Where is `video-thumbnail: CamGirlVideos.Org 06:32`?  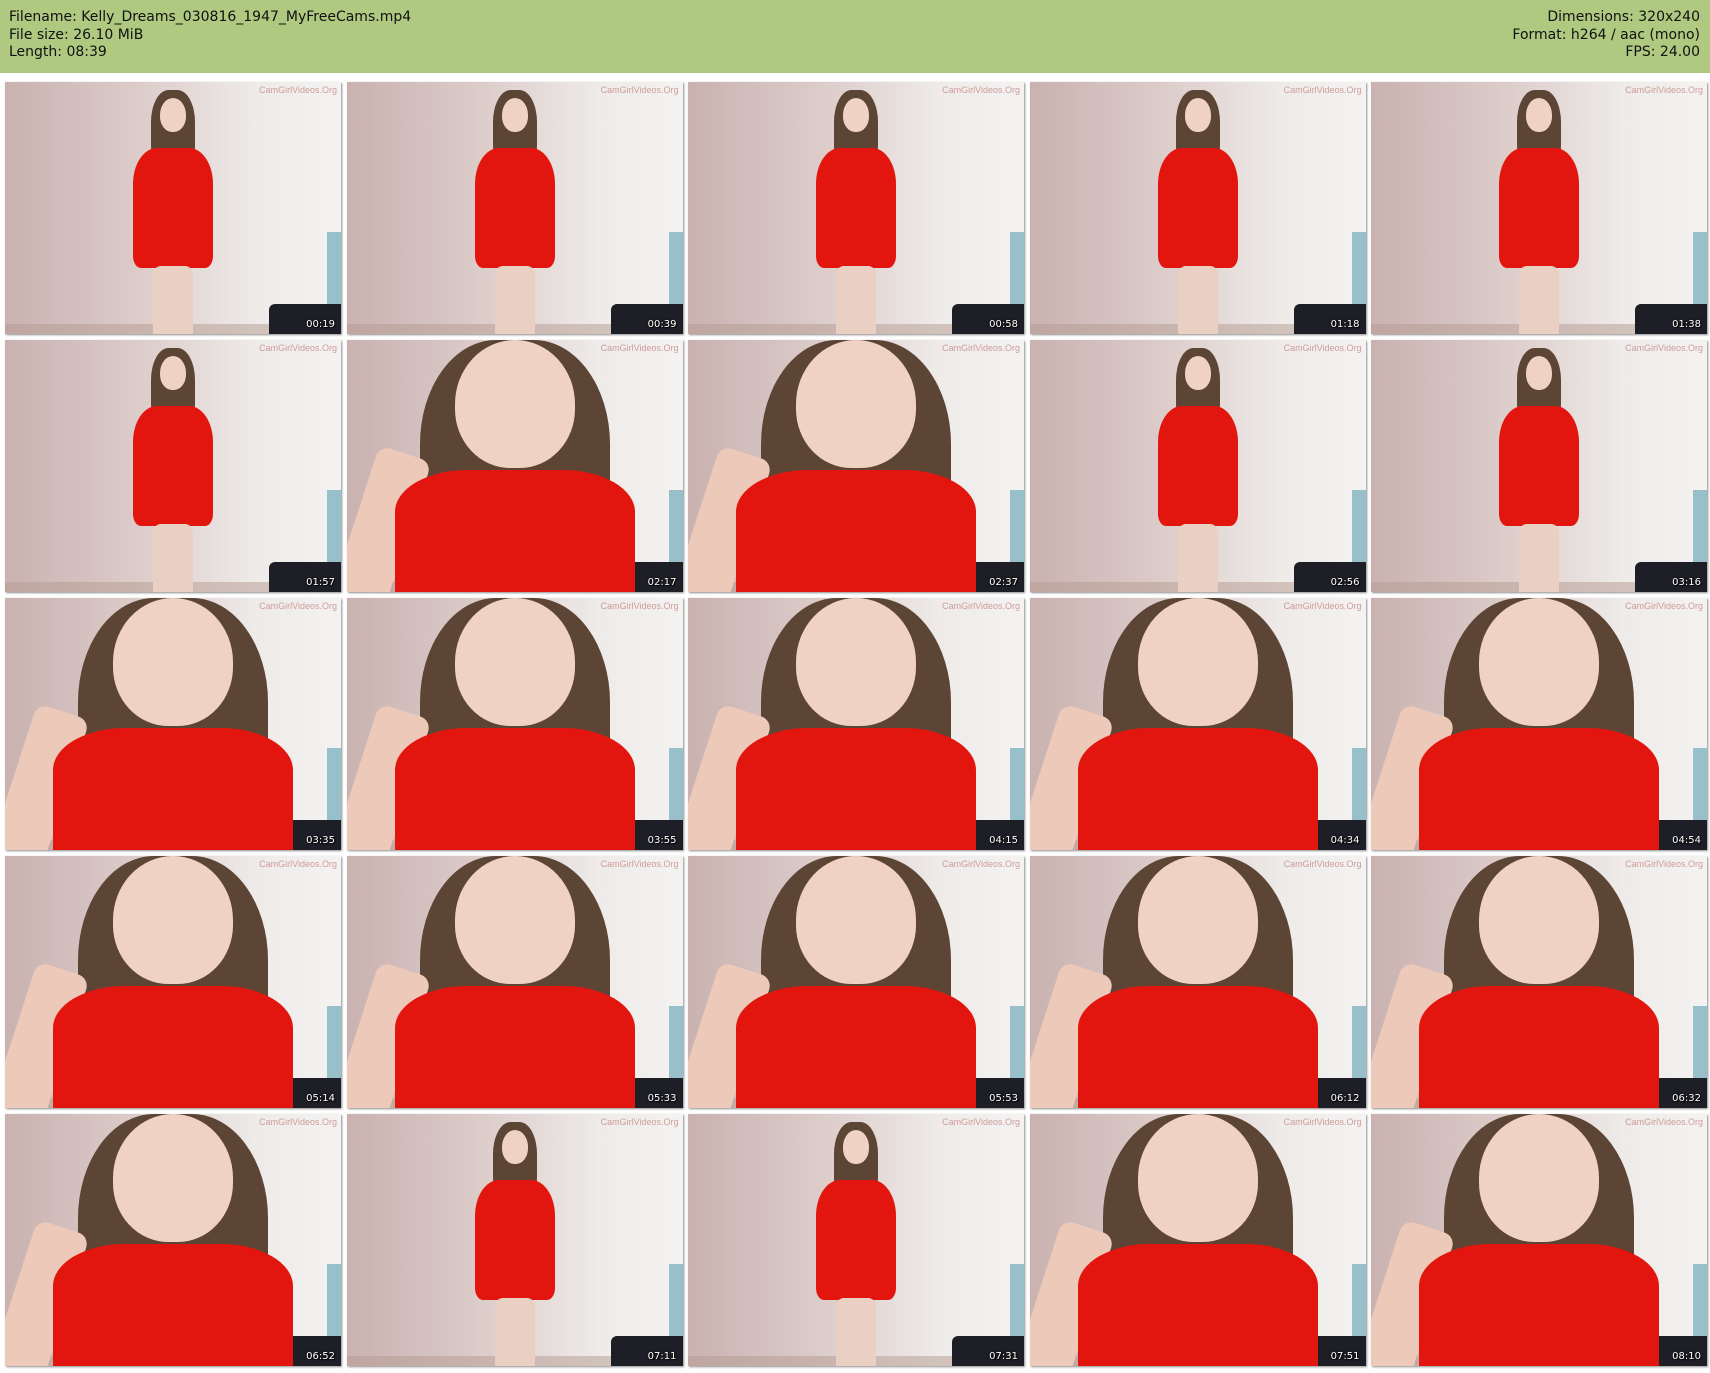 video-thumbnail: CamGirlVideos.Org 06:32 is located at coordinates (1539, 982).